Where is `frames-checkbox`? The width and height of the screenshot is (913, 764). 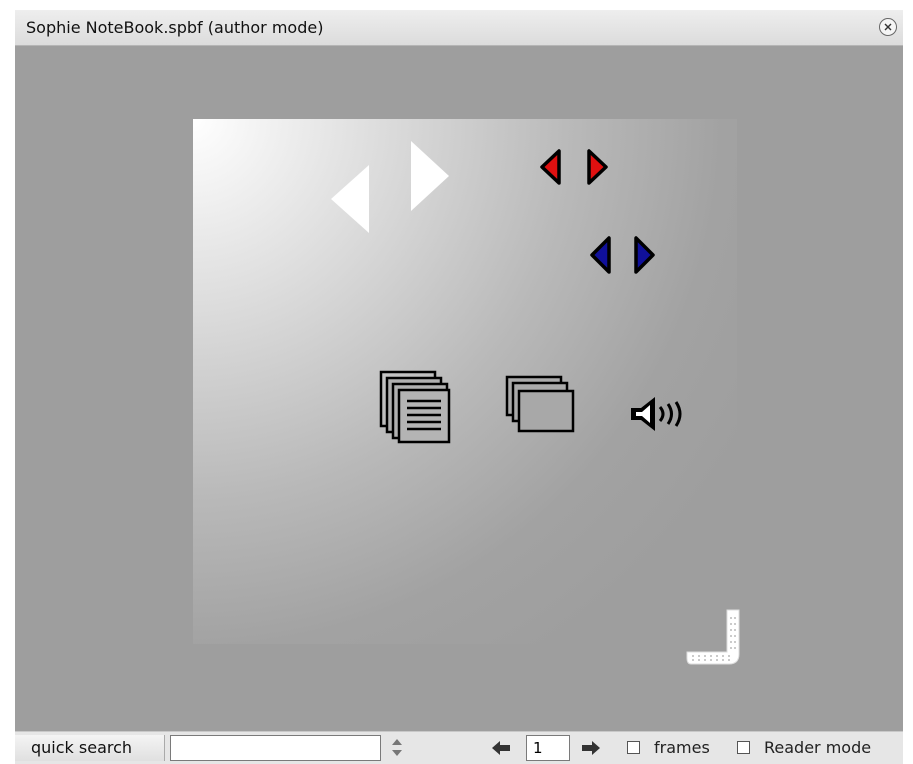 frames-checkbox is located at coordinates (633, 747).